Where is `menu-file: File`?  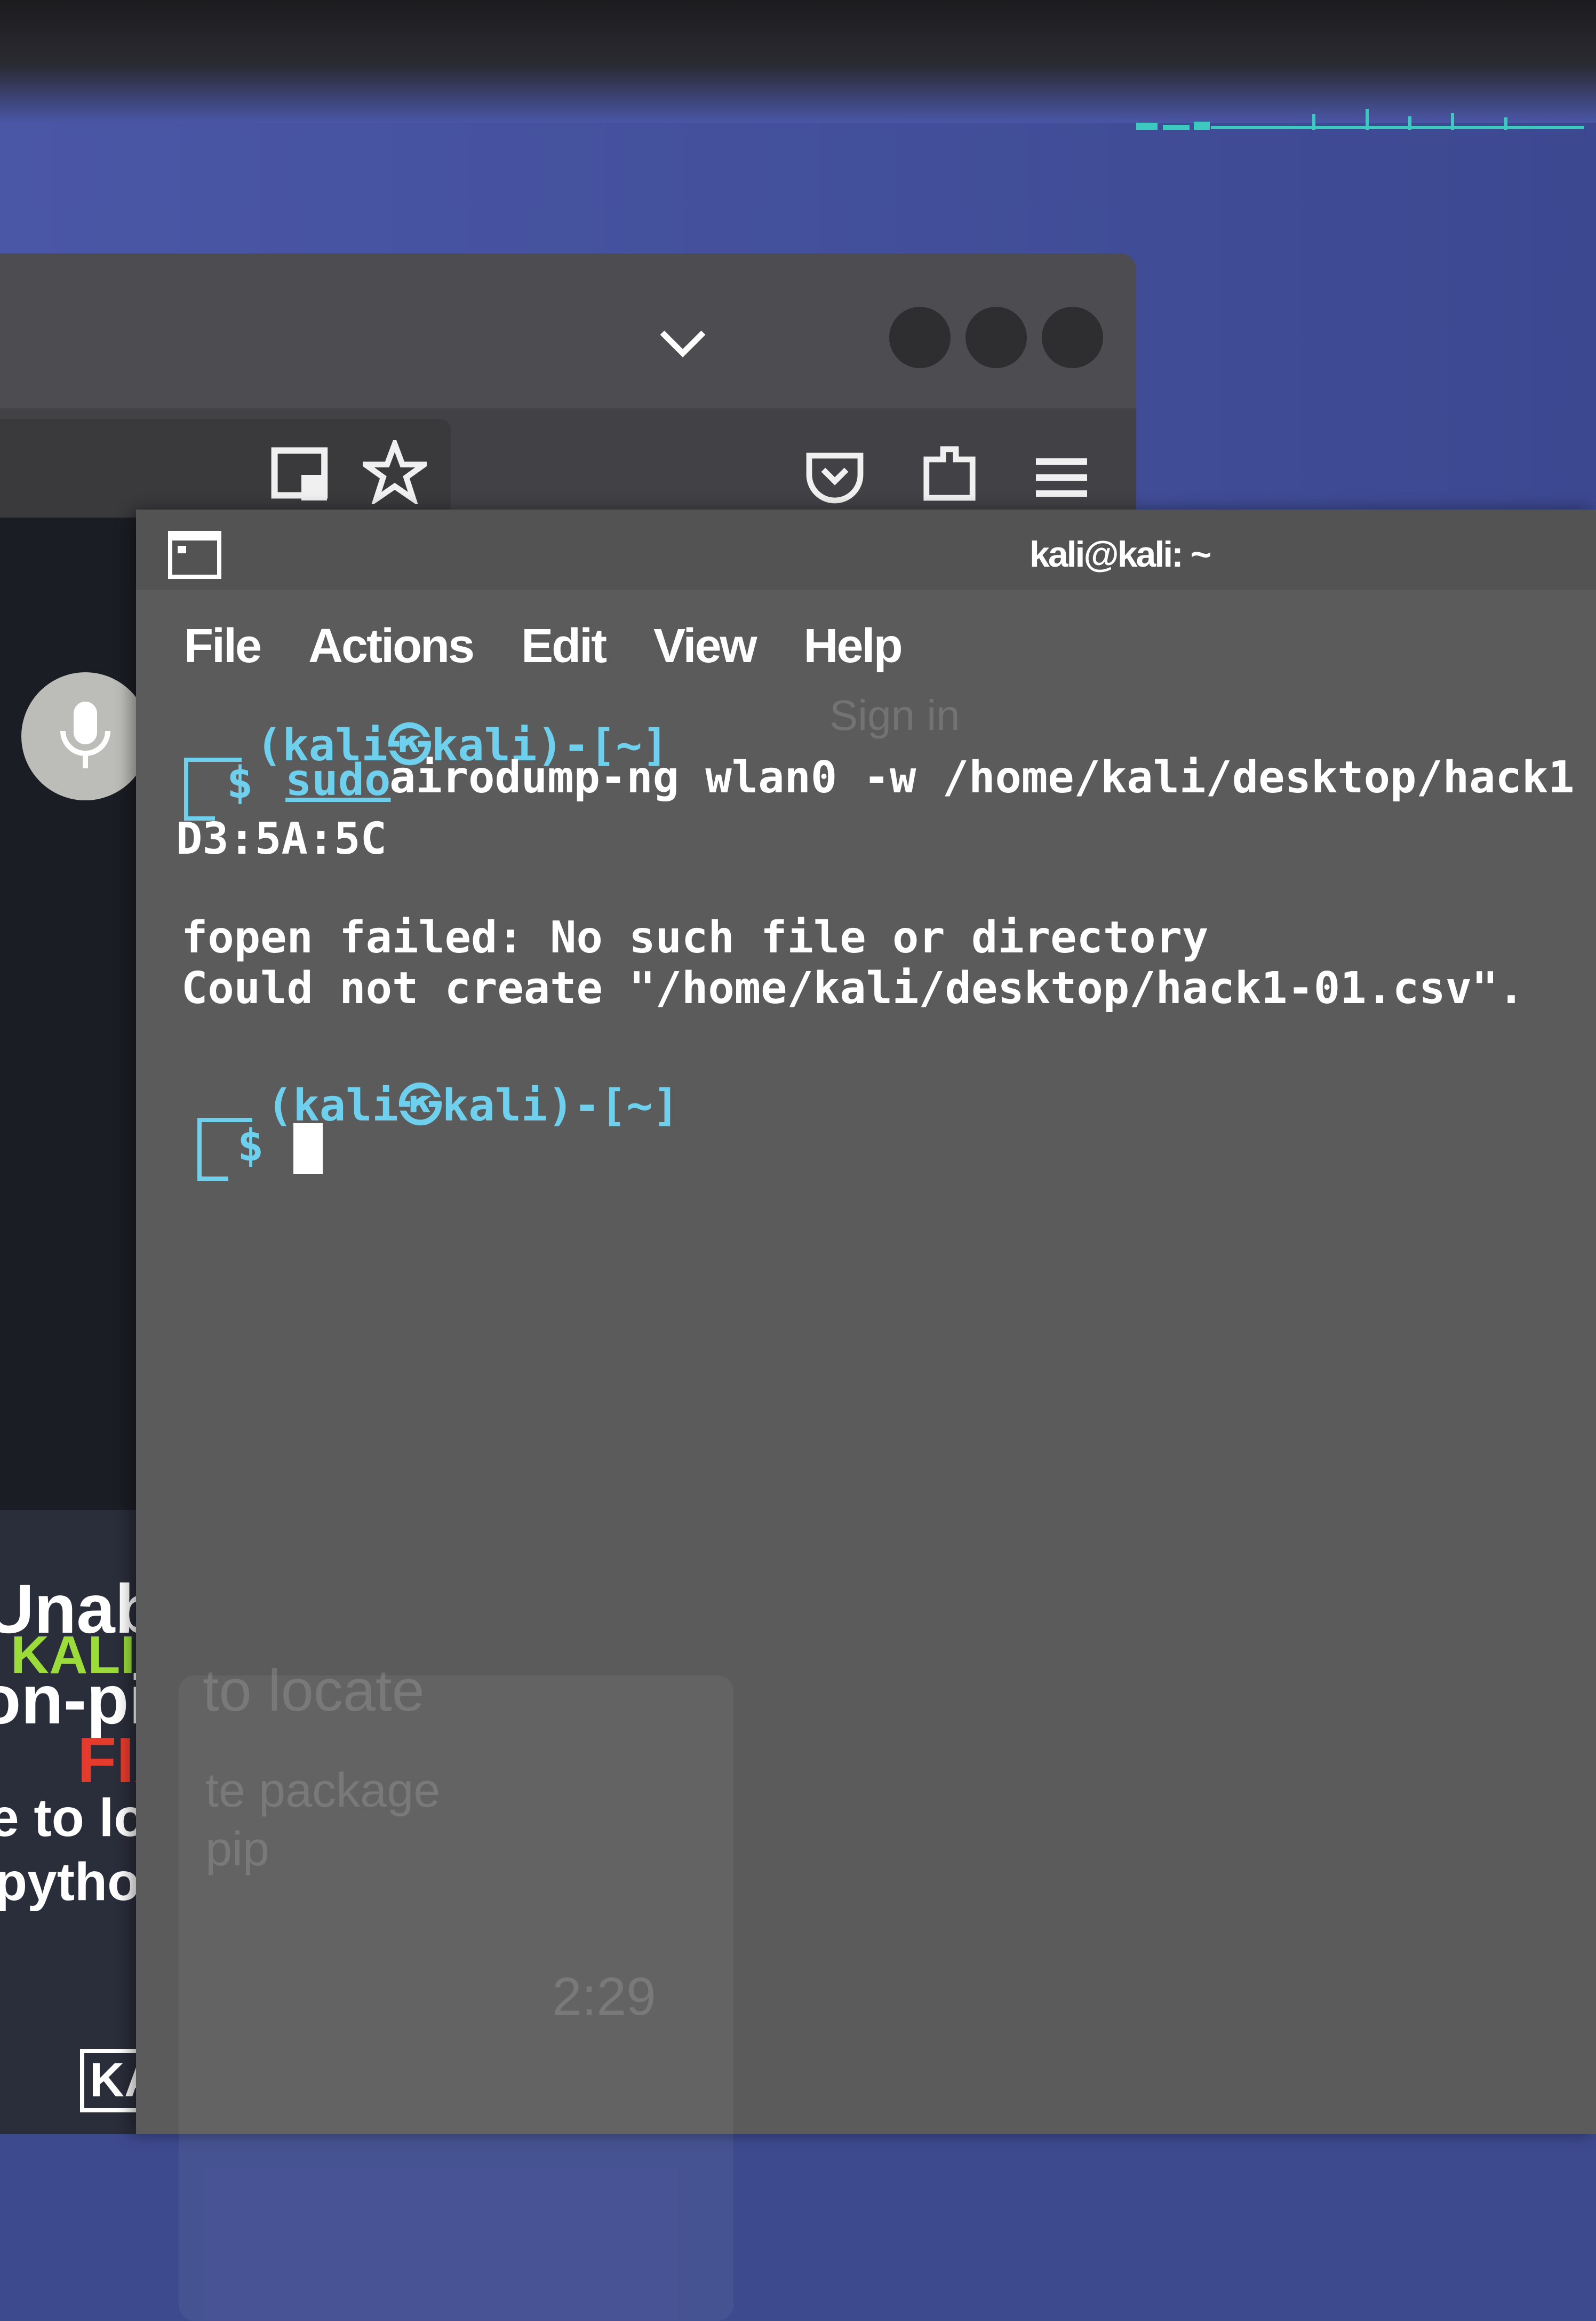
menu-file: File is located at coordinates (223, 653).